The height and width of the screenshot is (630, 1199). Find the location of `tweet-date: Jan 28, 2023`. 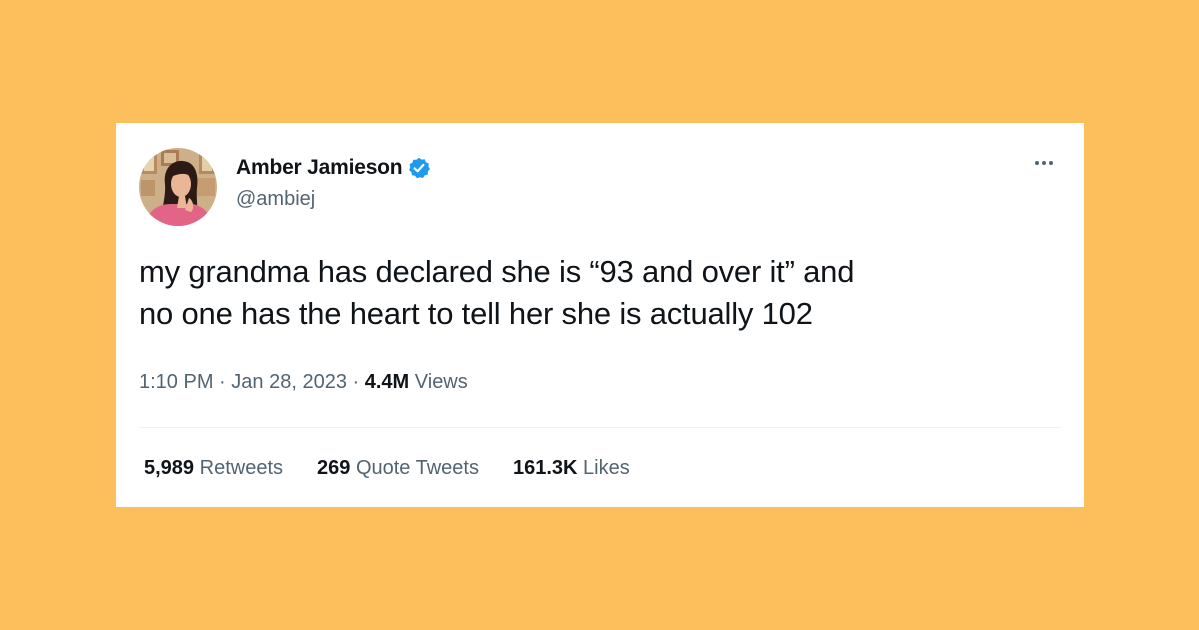

tweet-date: Jan 28, 2023 is located at coordinates (289, 382).